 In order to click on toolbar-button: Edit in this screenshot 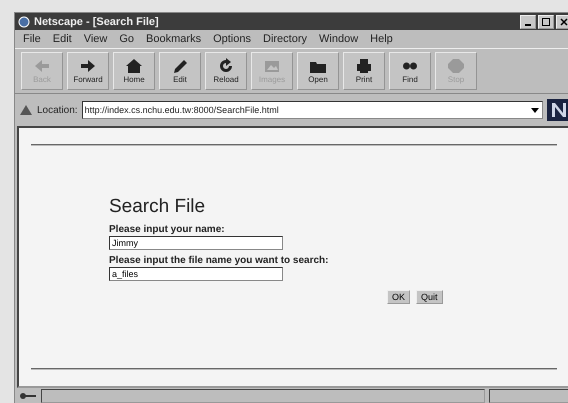, I will do `click(180, 71)`.